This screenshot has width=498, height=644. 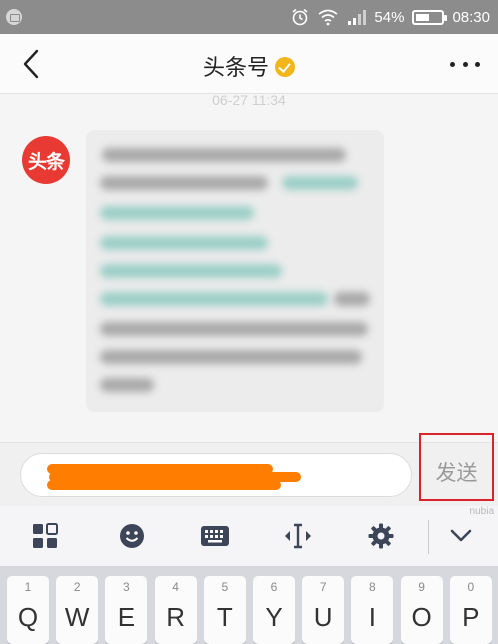 What do you see at coordinates (456, 467) in the screenshot?
I see `send-button: 发送` at bounding box center [456, 467].